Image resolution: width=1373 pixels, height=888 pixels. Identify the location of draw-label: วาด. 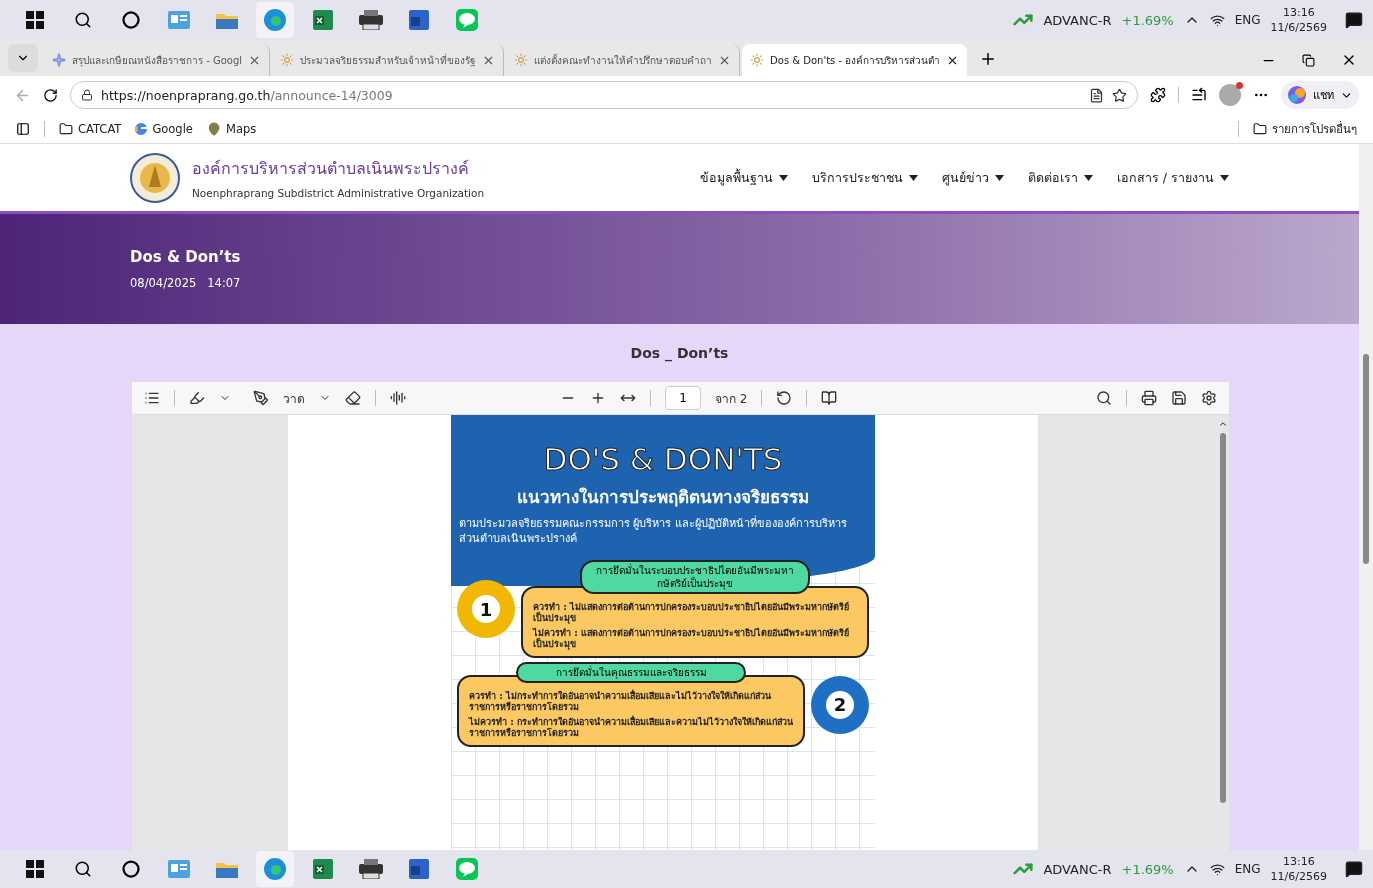
(294, 398).